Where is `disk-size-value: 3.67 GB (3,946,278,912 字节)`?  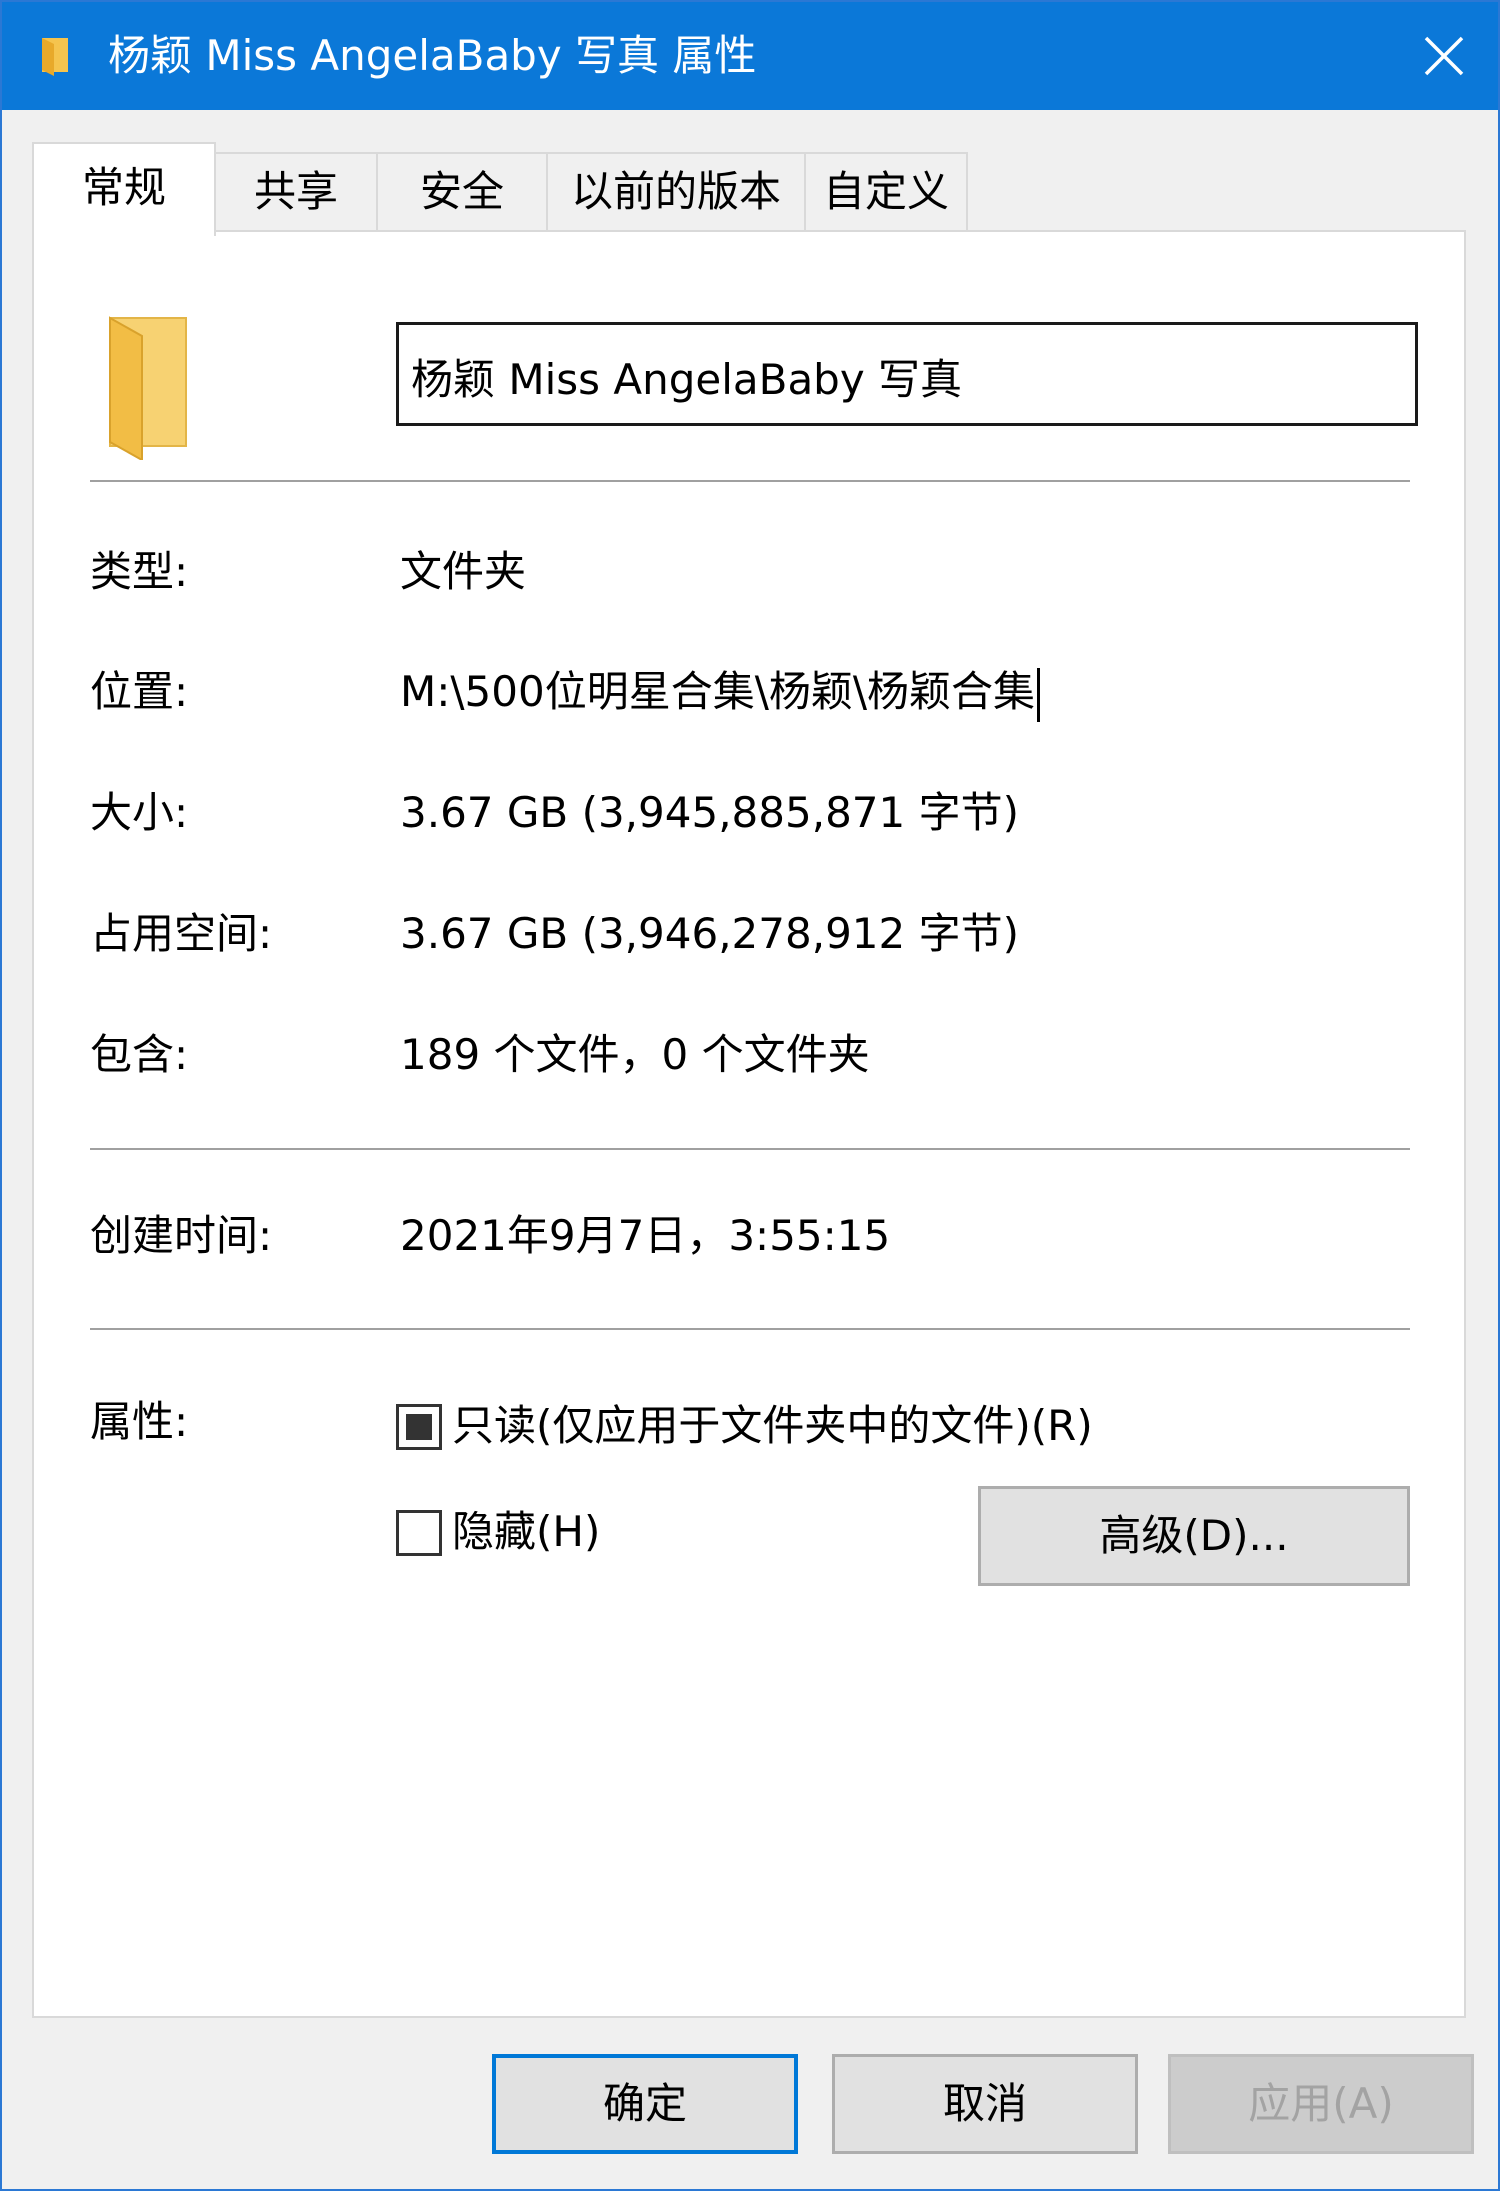
disk-size-value: 3.67 GB (3,946,278,912 字节) is located at coordinates (709, 933).